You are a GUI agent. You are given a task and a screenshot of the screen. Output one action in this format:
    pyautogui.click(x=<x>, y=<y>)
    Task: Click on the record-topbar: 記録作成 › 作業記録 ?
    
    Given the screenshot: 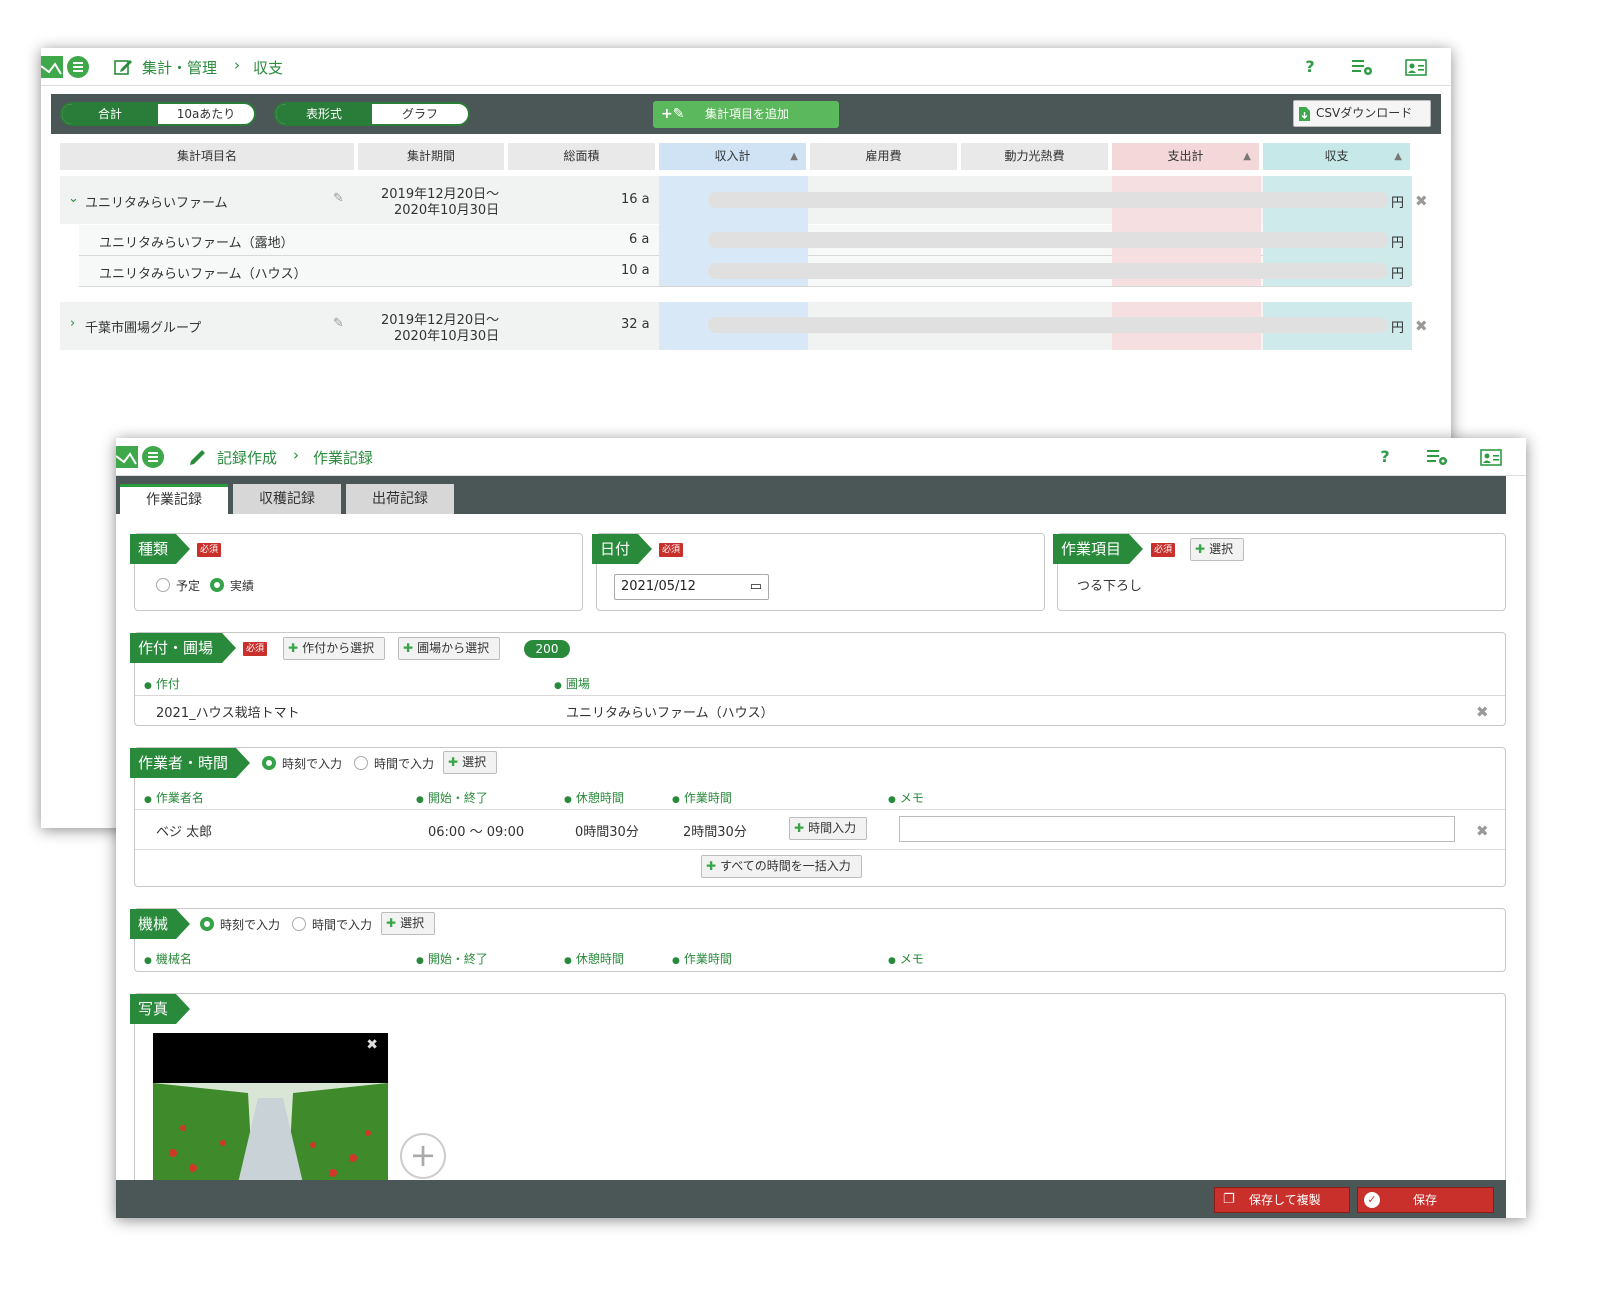 What is the action you would take?
    pyautogui.click(x=821, y=457)
    